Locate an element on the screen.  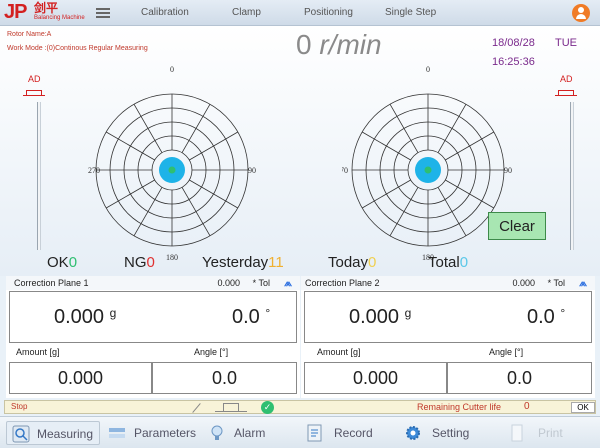
plane-2-amount: 0.000 g is located at coordinates (380, 317).